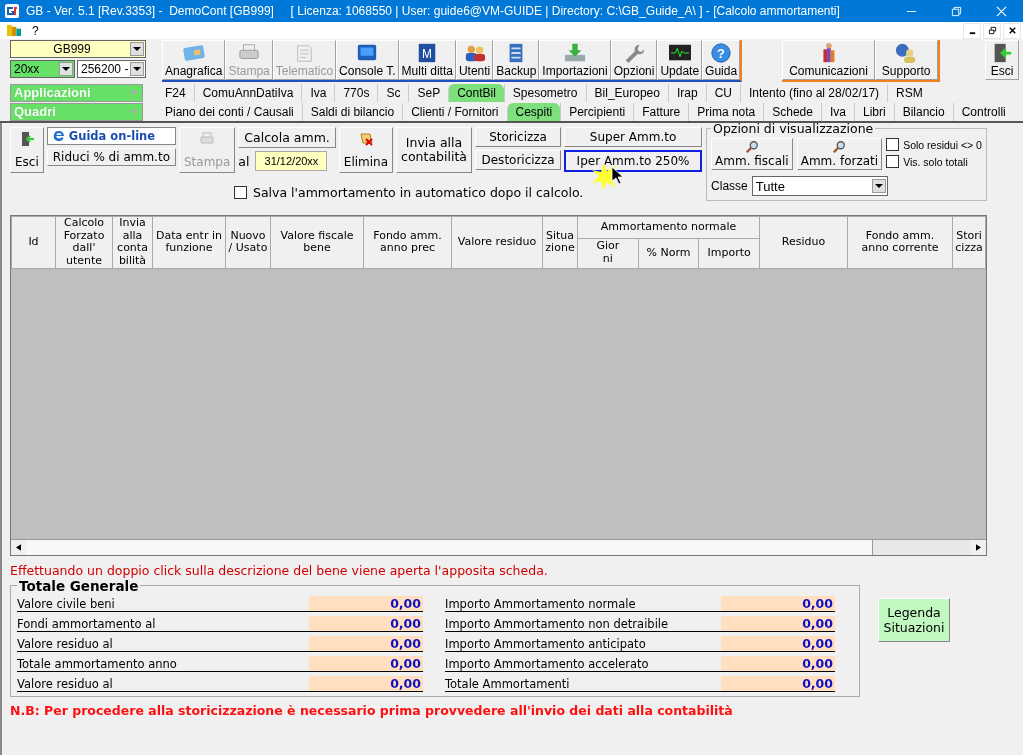 The width and height of the screenshot is (1023, 755). Describe the element at coordinates (533, 111) in the screenshot. I see `tab: Cespiti` at that location.